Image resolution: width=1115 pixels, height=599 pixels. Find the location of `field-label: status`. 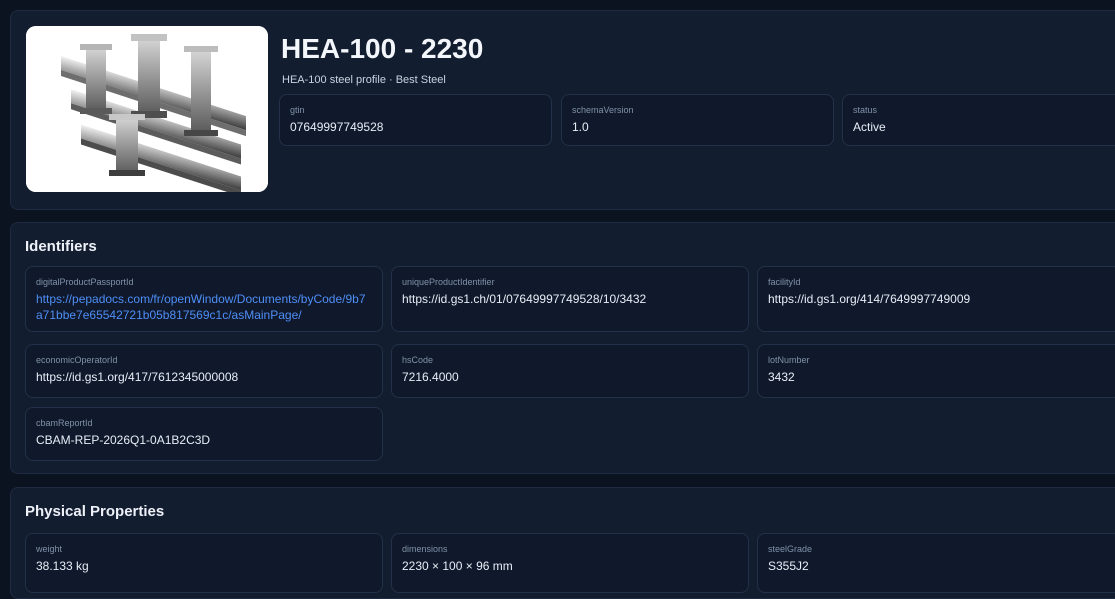

field-label: status is located at coordinates (865, 110).